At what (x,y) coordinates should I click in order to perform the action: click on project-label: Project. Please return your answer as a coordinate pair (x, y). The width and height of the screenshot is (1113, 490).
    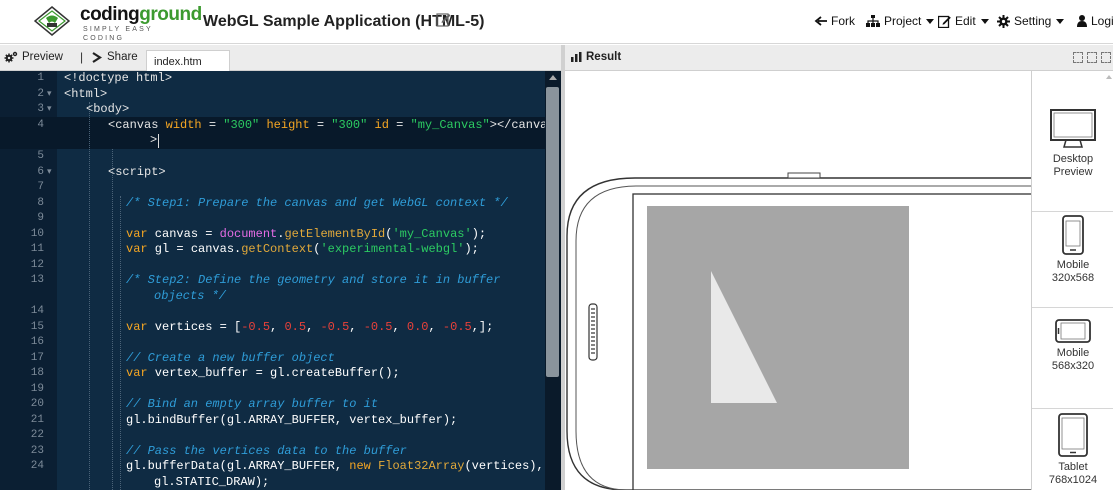
    Looking at the image, I should click on (903, 21).